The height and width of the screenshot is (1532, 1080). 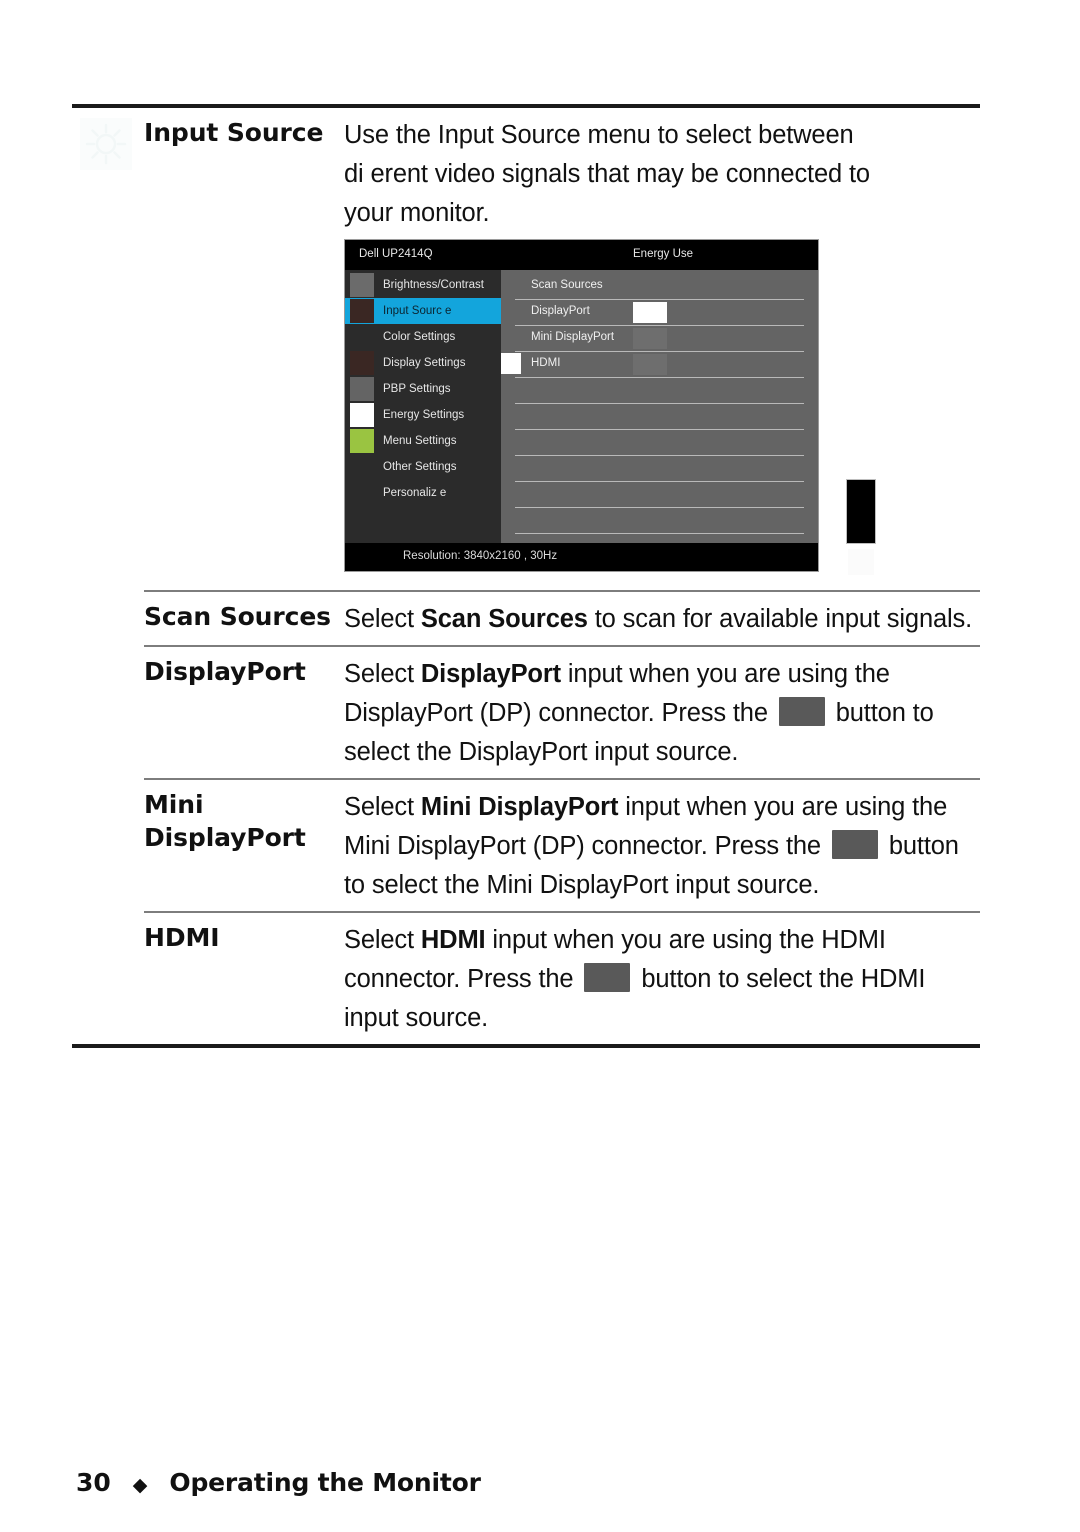 I want to click on osd-menu-item-menu-settings: Menu Settings, so click(x=423, y=441).